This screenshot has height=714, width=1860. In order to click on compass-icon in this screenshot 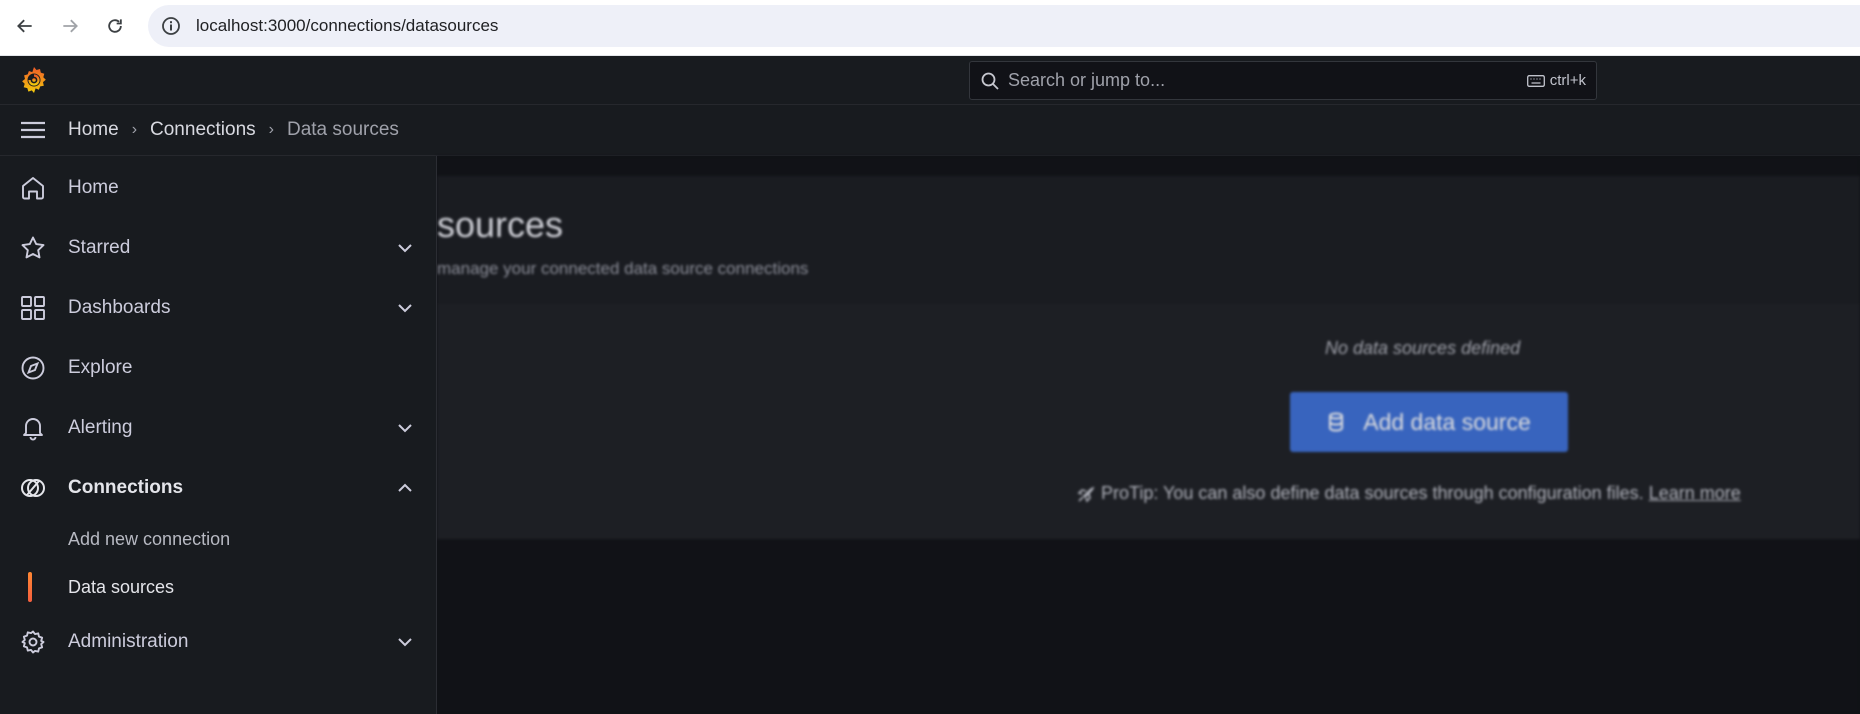, I will do `click(33, 368)`.